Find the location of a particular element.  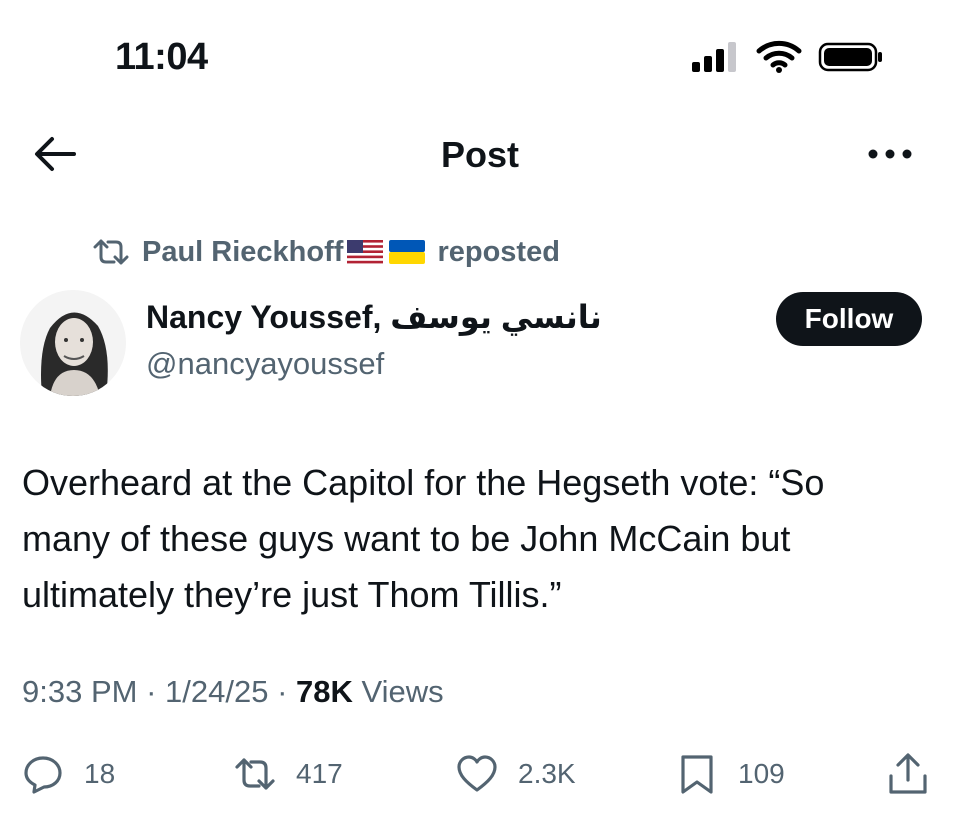

like-icon is located at coordinates (477, 773).